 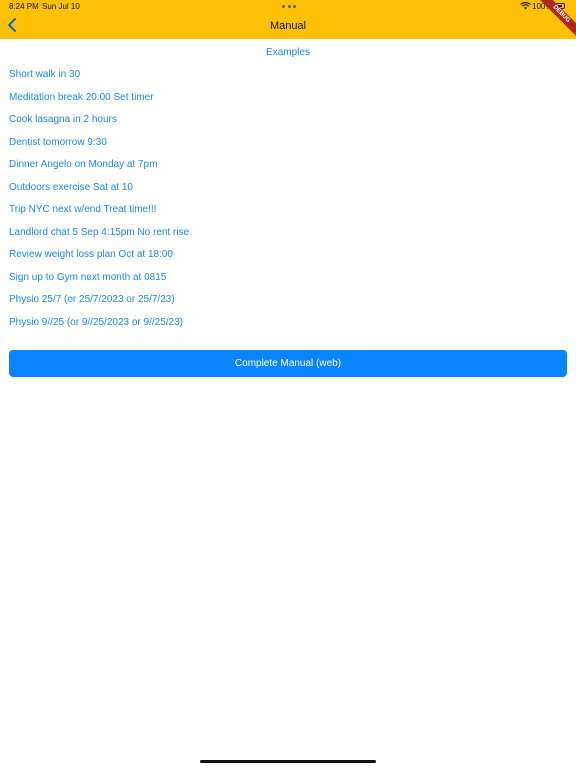 What do you see at coordinates (82, 209) in the screenshot?
I see `example-link: Trip NYC next w/end Treat time!!!` at bounding box center [82, 209].